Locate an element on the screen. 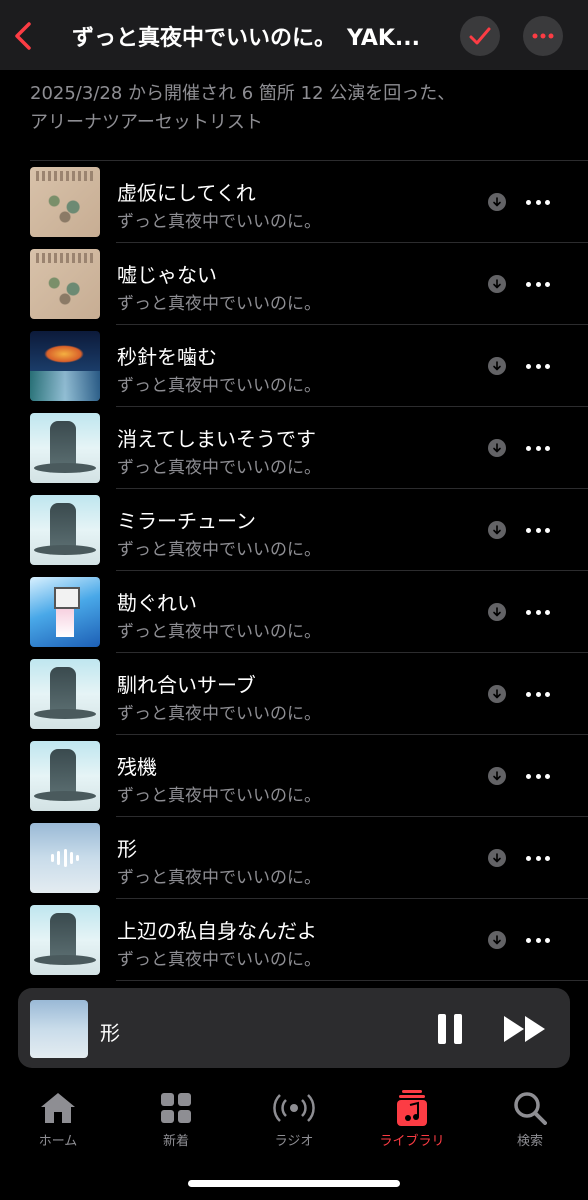 The width and height of the screenshot is (588, 1200). grid-icon is located at coordinates (176, 1108).